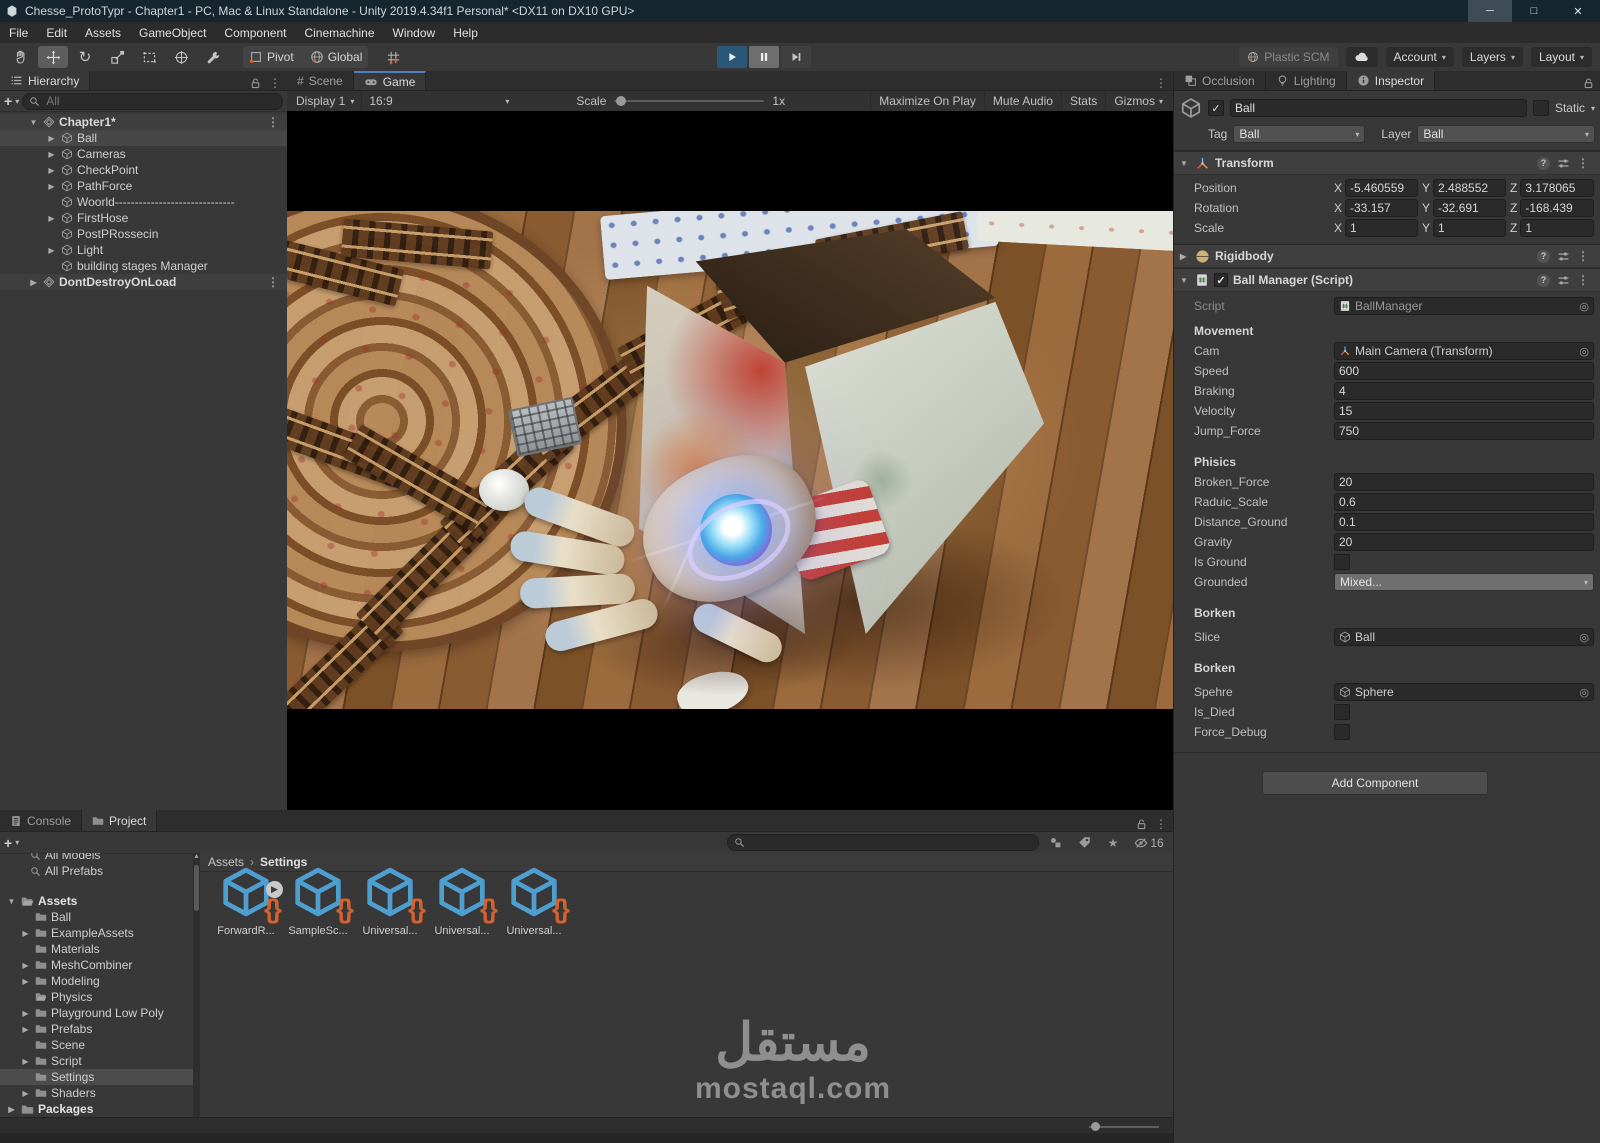  What do you see at coordinates (1557, 208) in the screenshot?
I see `rotation-z-field` at bounding box center [1557, 208].